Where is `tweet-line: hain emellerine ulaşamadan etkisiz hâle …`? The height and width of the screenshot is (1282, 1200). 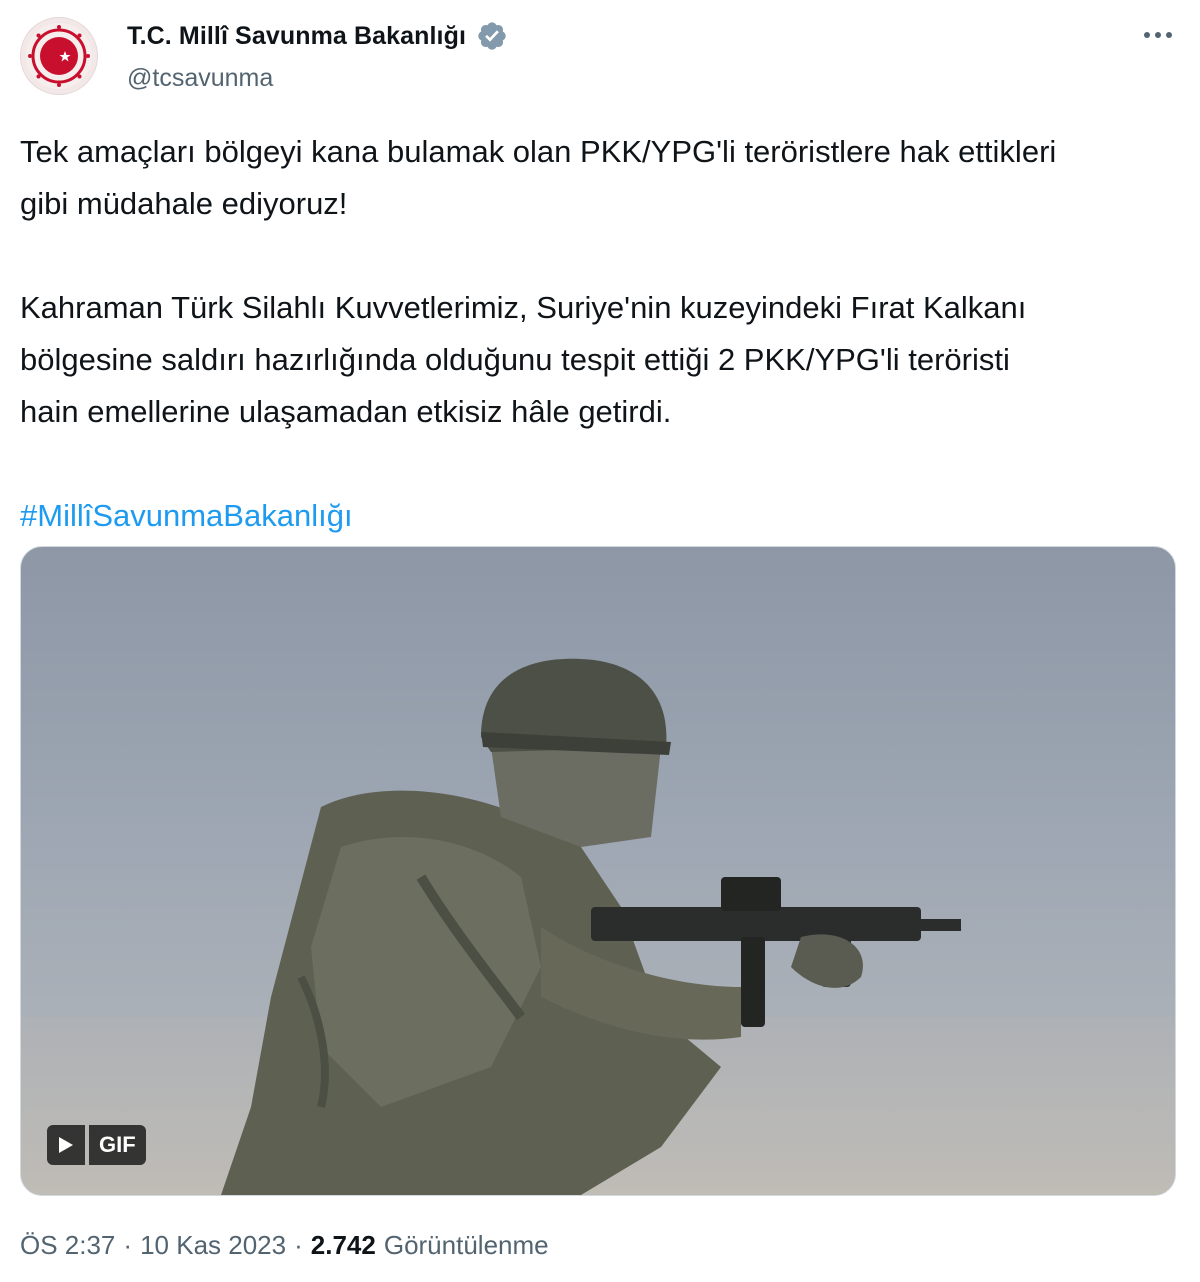 tweet-line: hain emellerine ulaşamadan etkisiz hâle … is located at coordinates (346, 411).